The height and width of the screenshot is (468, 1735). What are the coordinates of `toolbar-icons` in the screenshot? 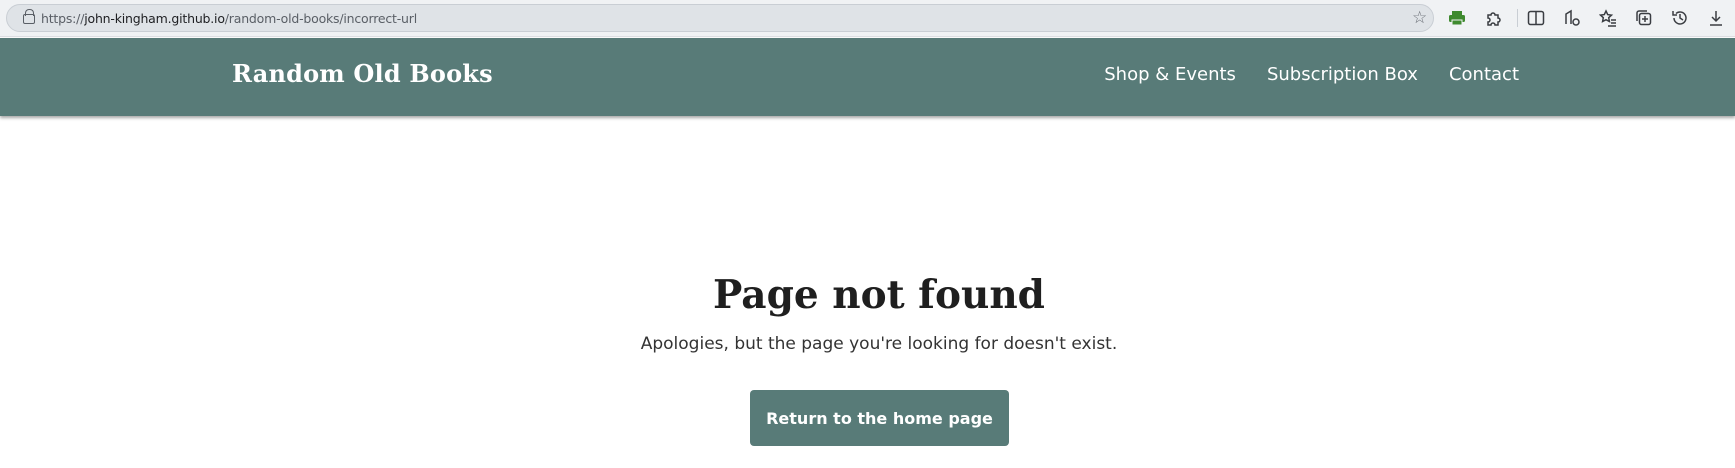 It's located at (1590, 18).